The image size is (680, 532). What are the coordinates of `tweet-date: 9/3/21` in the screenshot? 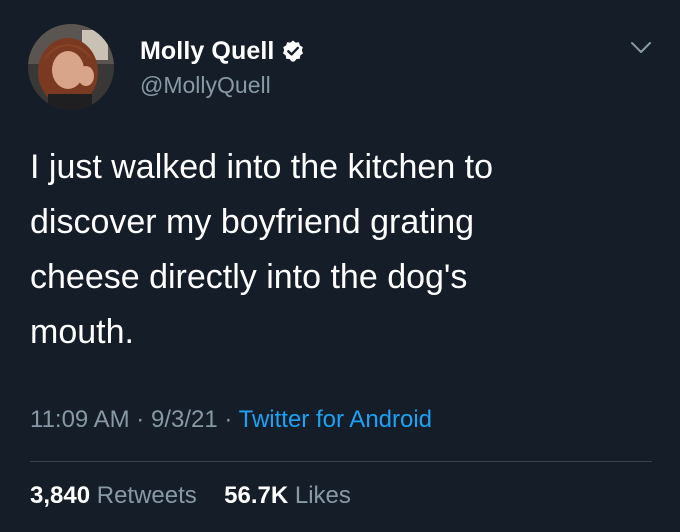 It's located at (184, 419).